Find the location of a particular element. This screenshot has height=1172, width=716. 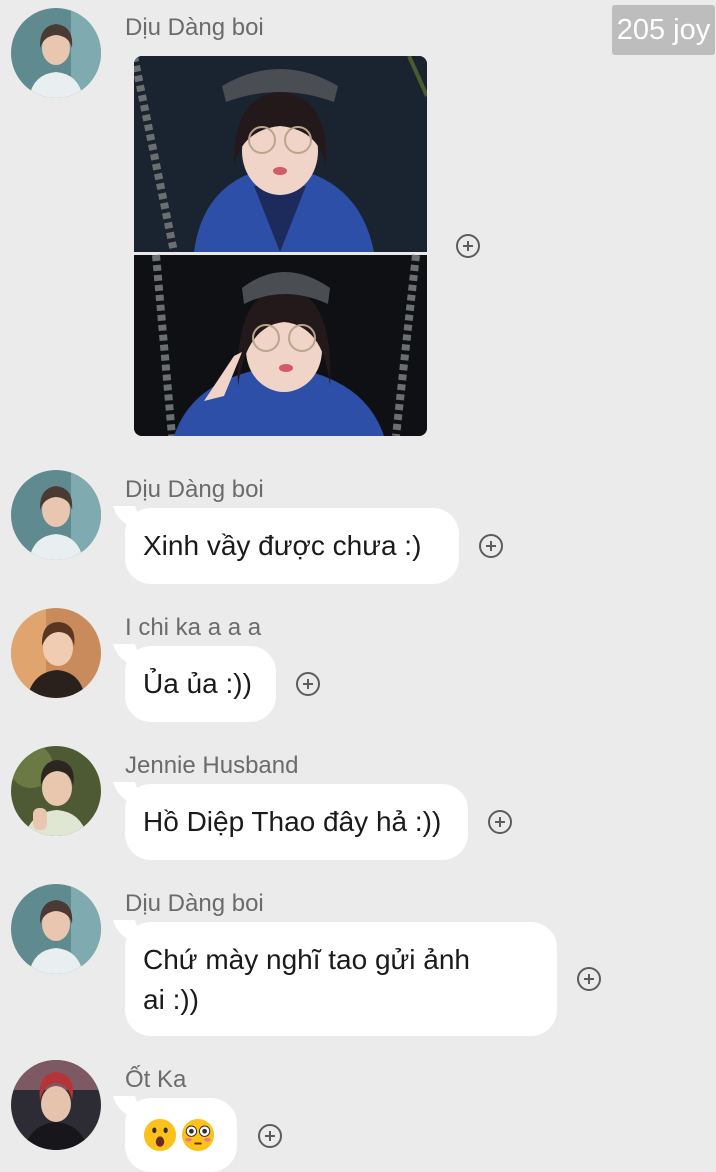

message-bubble: Xinh vầy được chưa :) is located at coordinates (292, 546).